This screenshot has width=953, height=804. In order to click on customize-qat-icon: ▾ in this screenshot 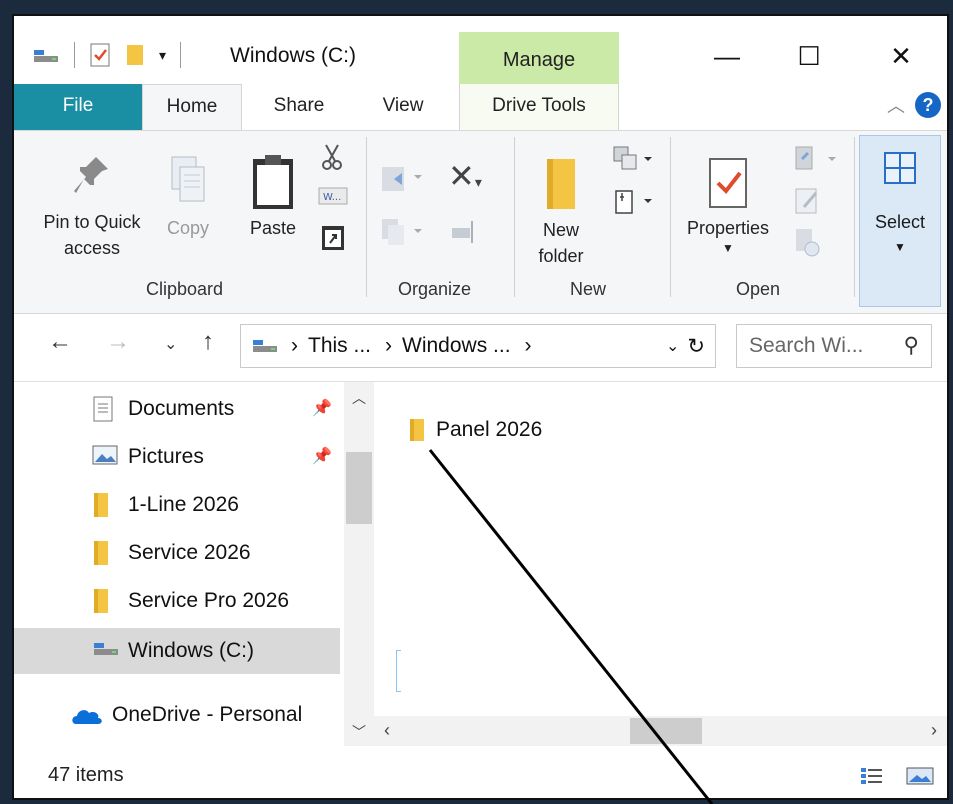, I will do `click(162, 55)`.